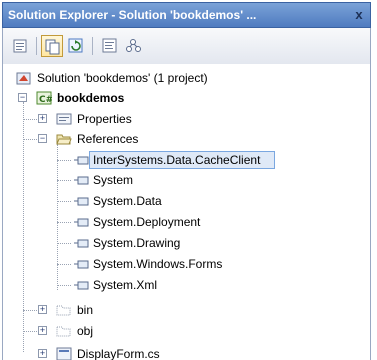 This screenshot has height=360, width=377. What do you see at coordinates (183, 119) in the screenshot?
I see `tree-node-properties: + Properties` at bounding box center [183, 119].